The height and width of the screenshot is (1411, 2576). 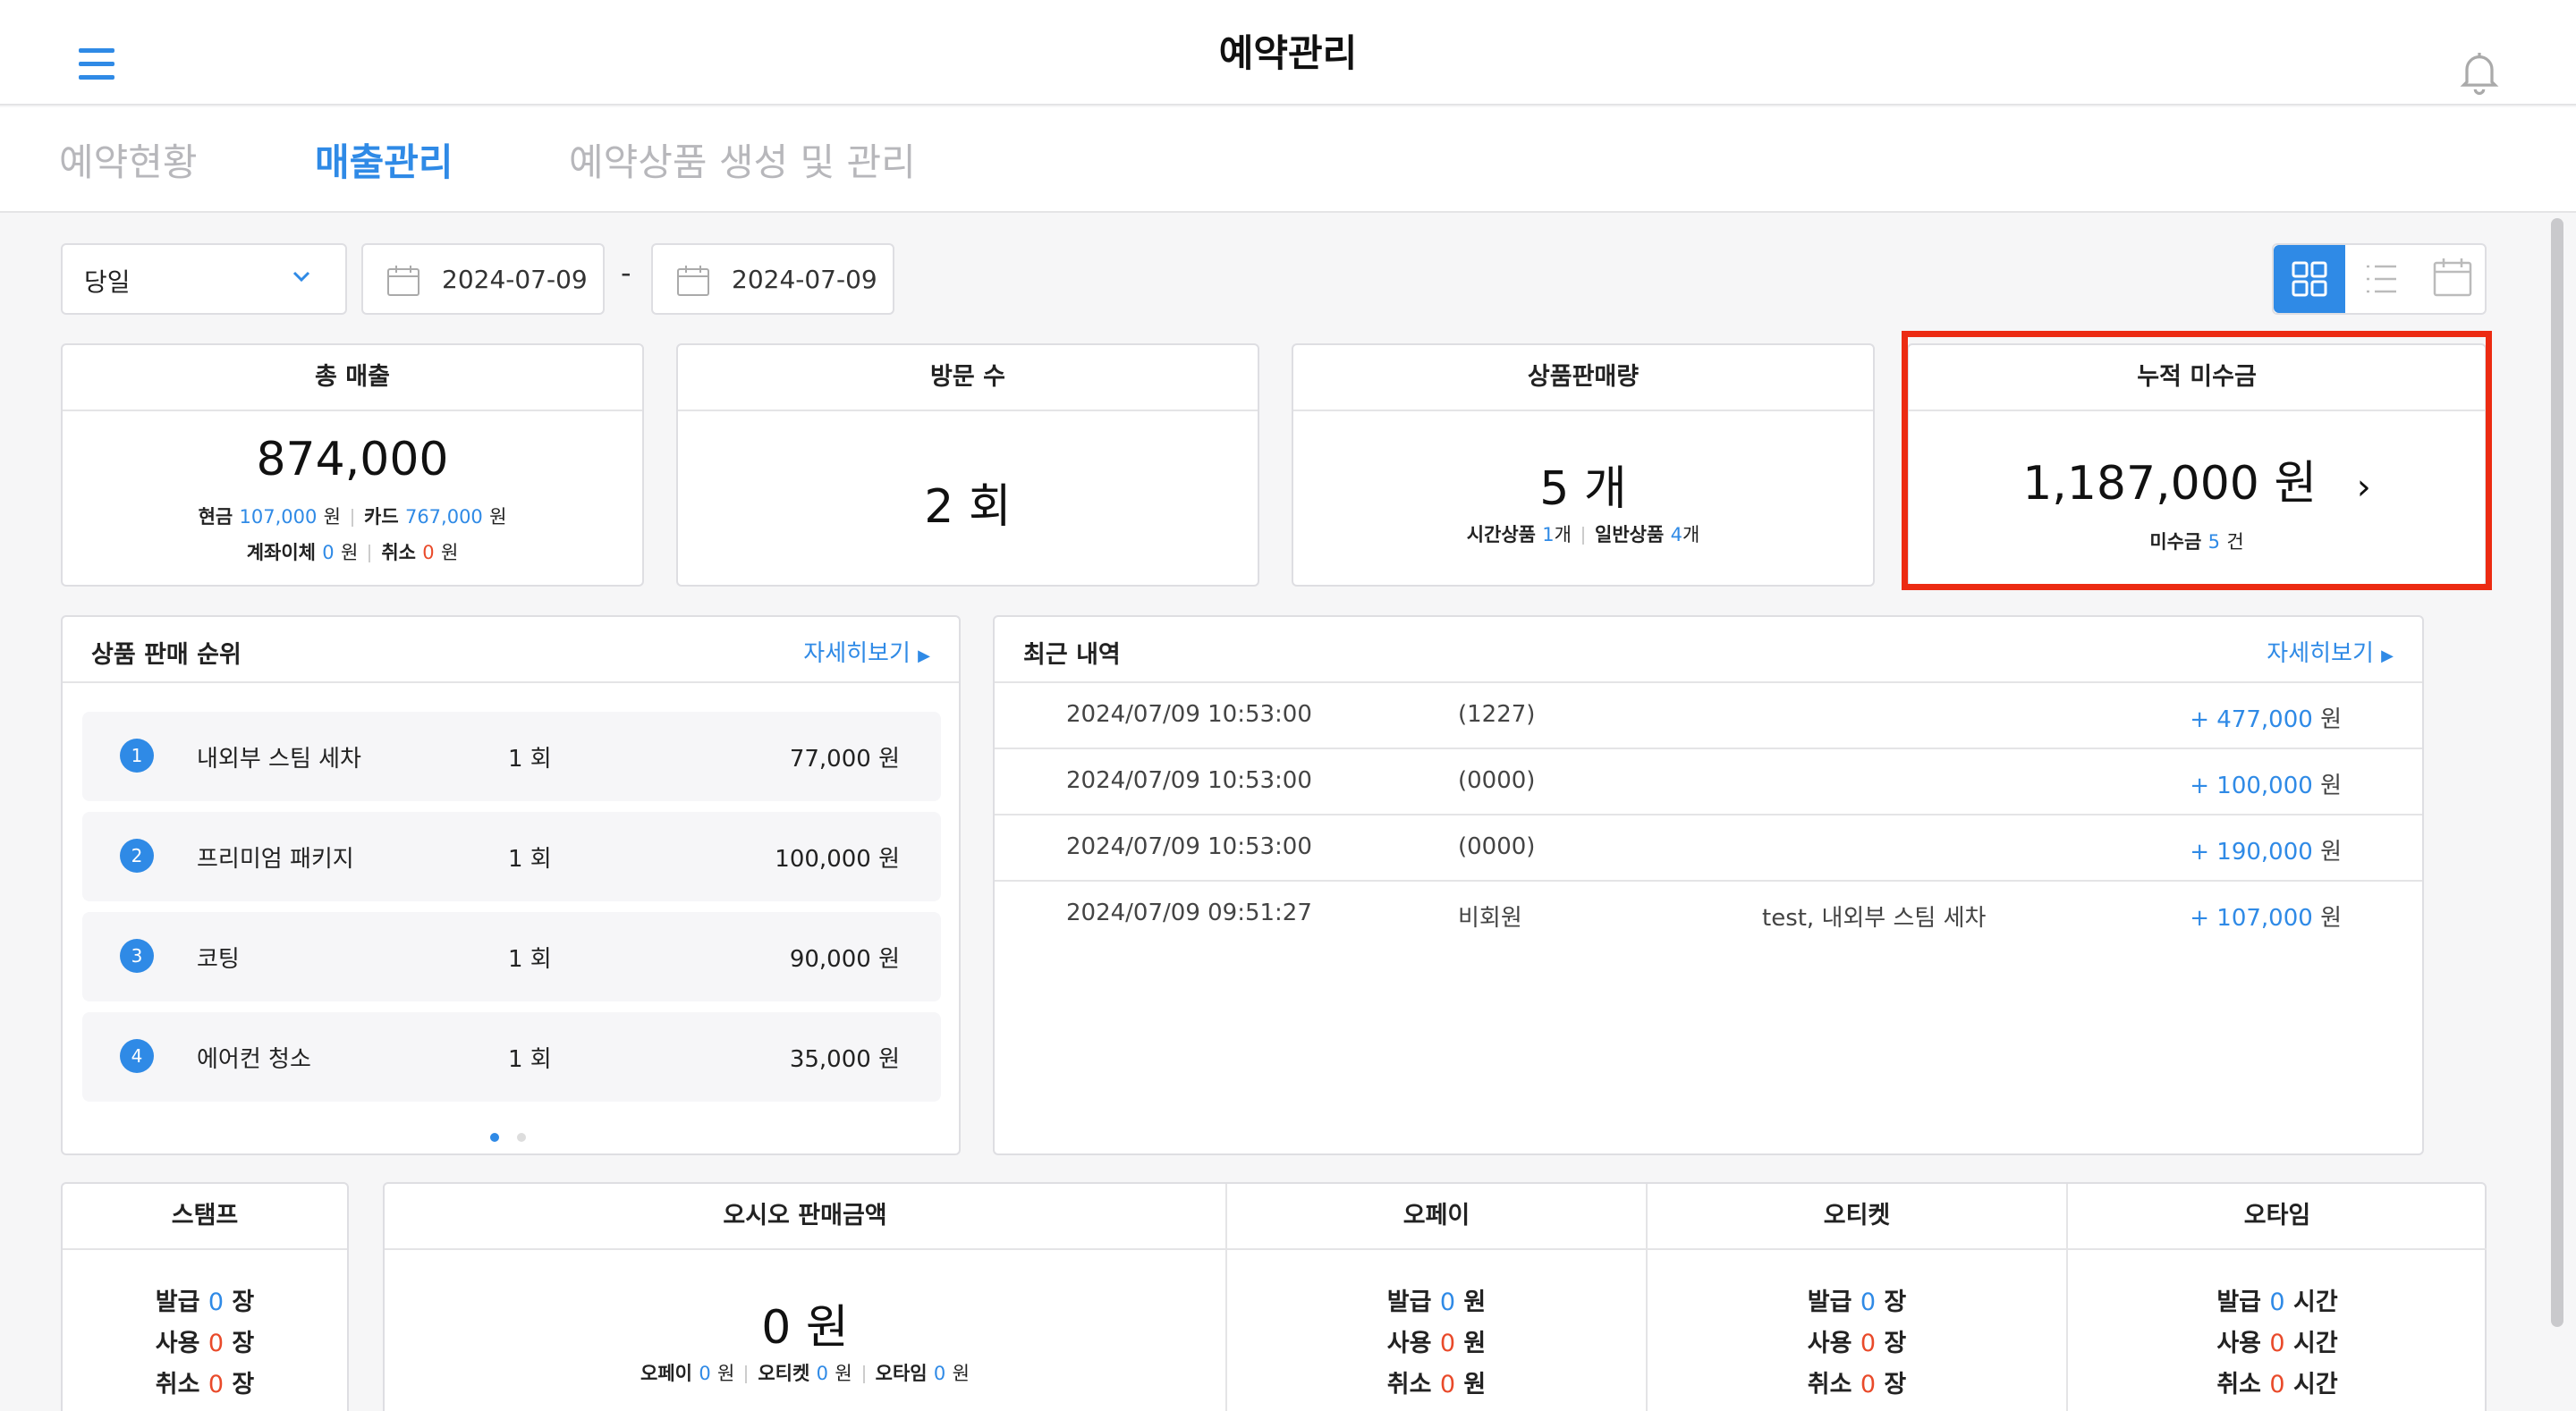 I want to click on start-date-field: 2024-07-09, so click(x=483, y=279).